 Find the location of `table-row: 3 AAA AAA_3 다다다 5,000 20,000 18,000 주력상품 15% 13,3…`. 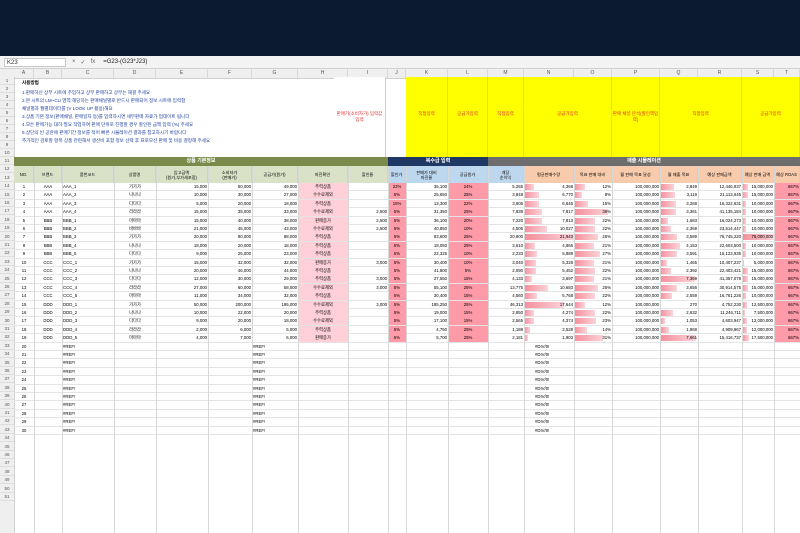

table-row: 3 AAA AAA_3 다다다 5,000 20,000 18,000 주력상품 15% 13,3… is located at coordinates (407, 204).